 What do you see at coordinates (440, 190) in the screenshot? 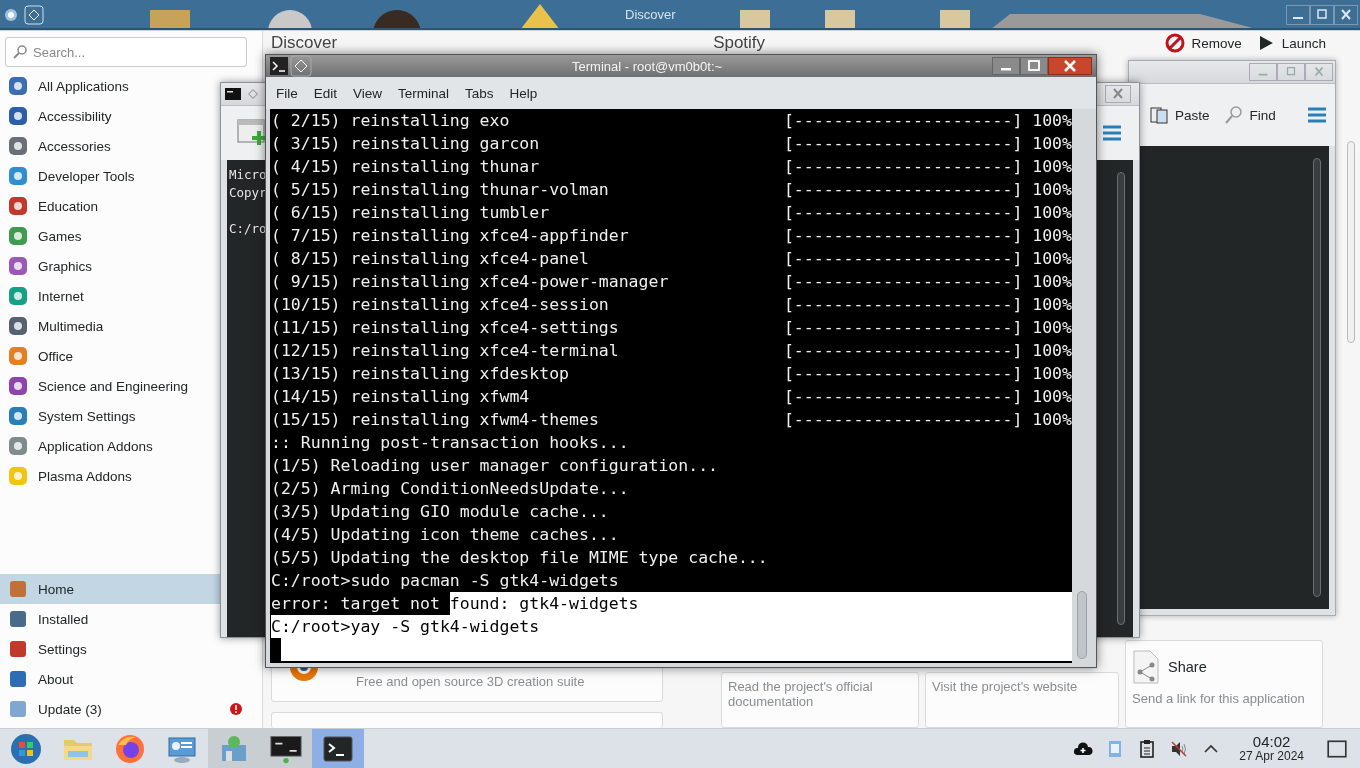
I see `terminal-line: ( 5/15) reinstalling thunar-volman` at bounding box center [440, 190].